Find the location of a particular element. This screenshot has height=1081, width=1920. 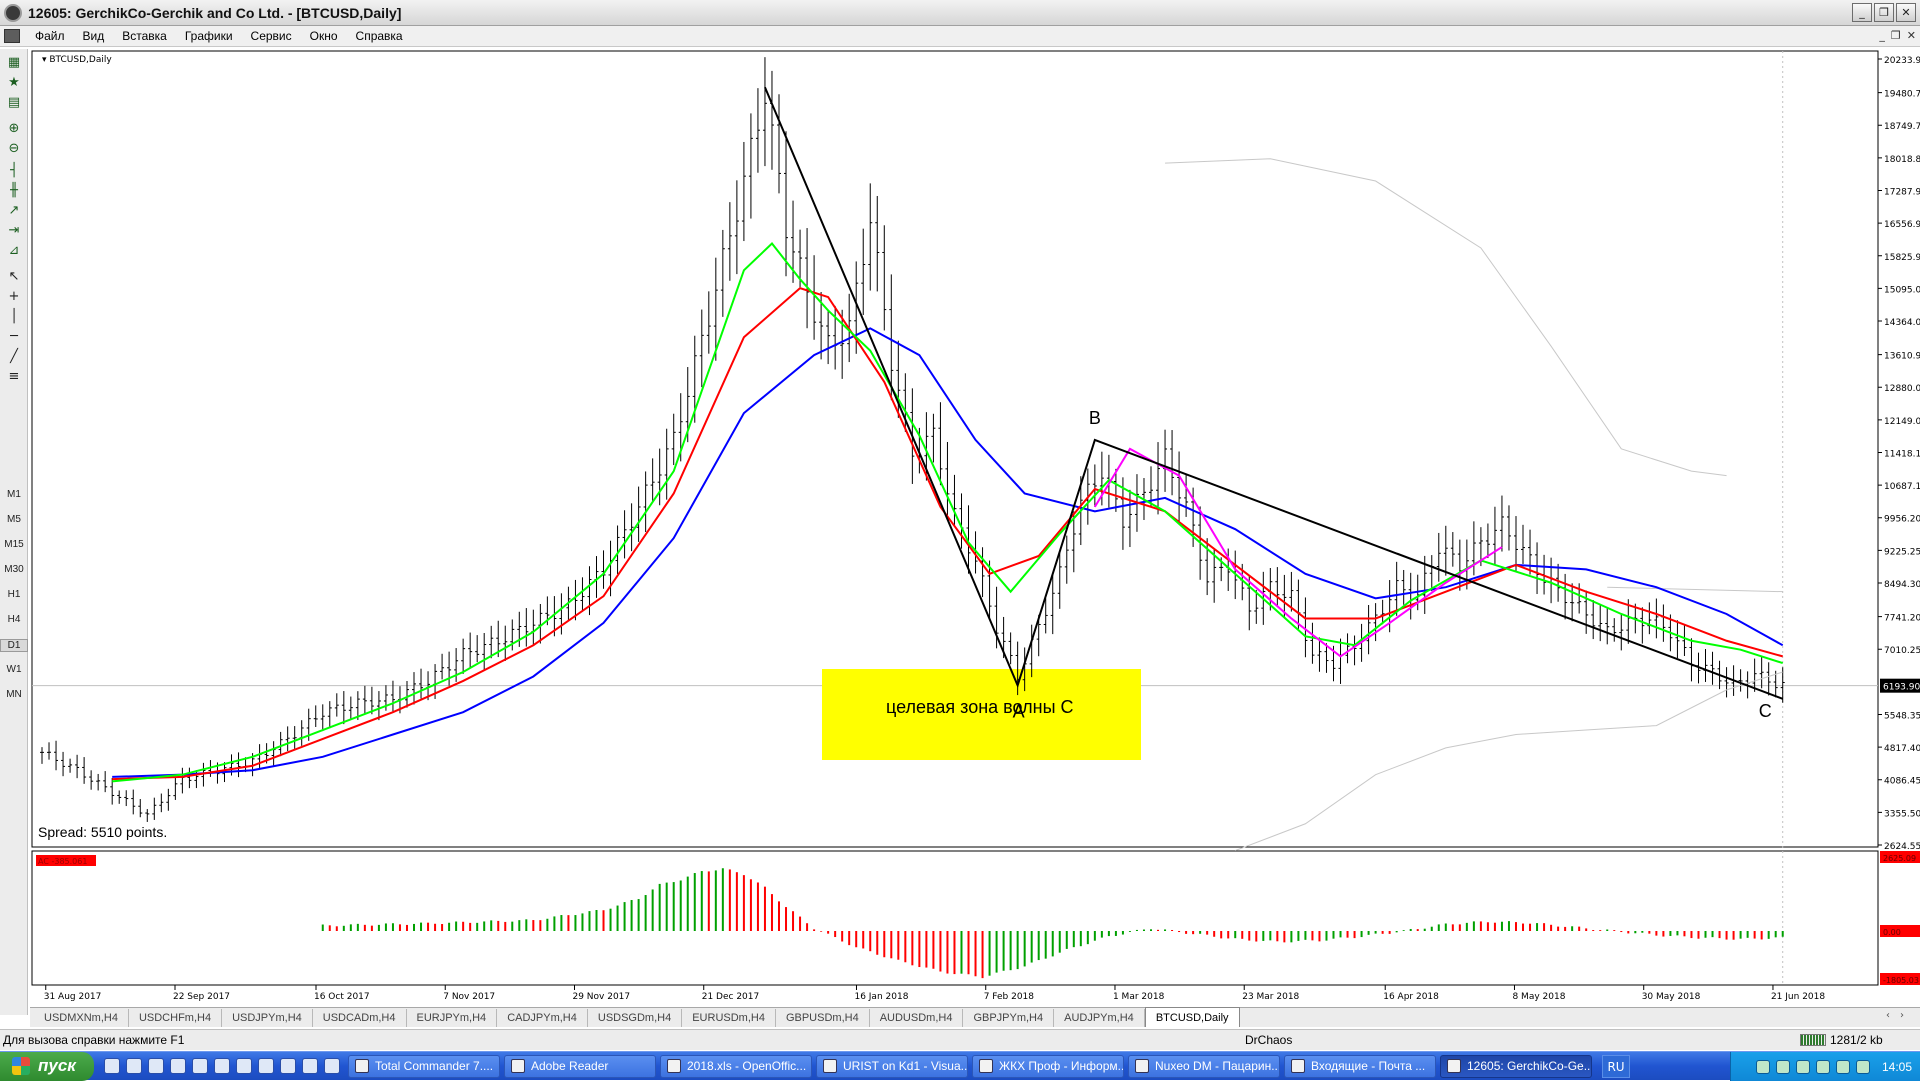

menu-tools: Сервис is located at coordinates (271, 36).